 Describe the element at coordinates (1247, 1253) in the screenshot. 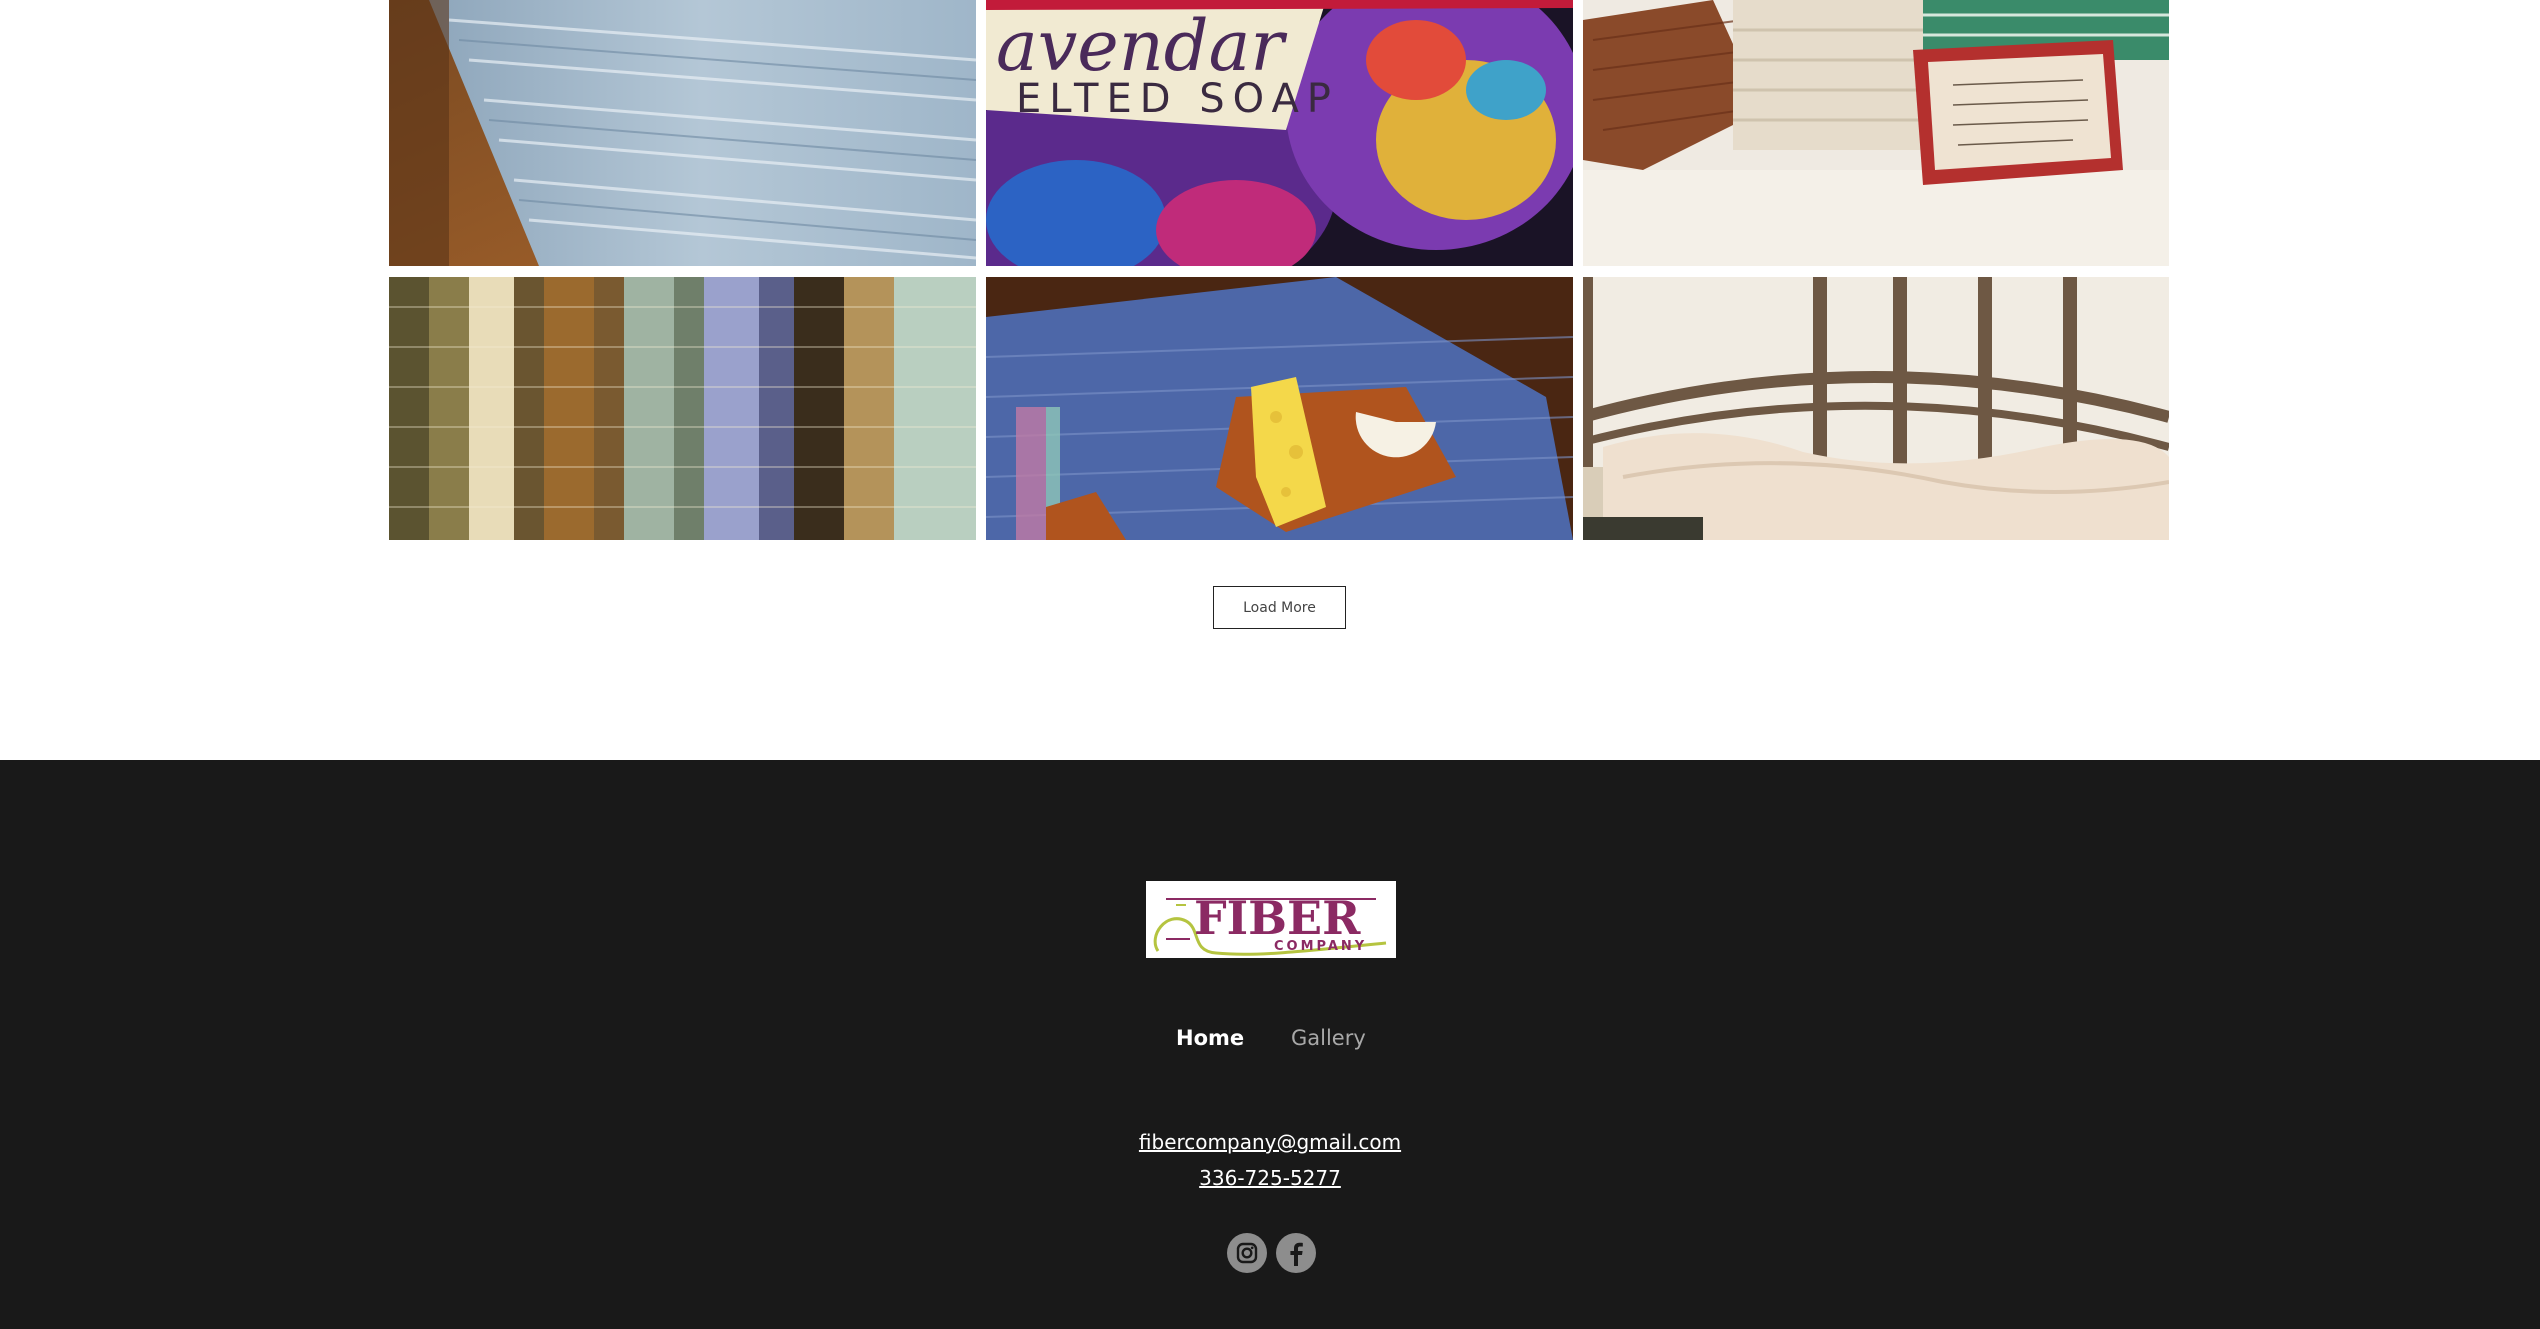

I see `instagram-icon` at that location.